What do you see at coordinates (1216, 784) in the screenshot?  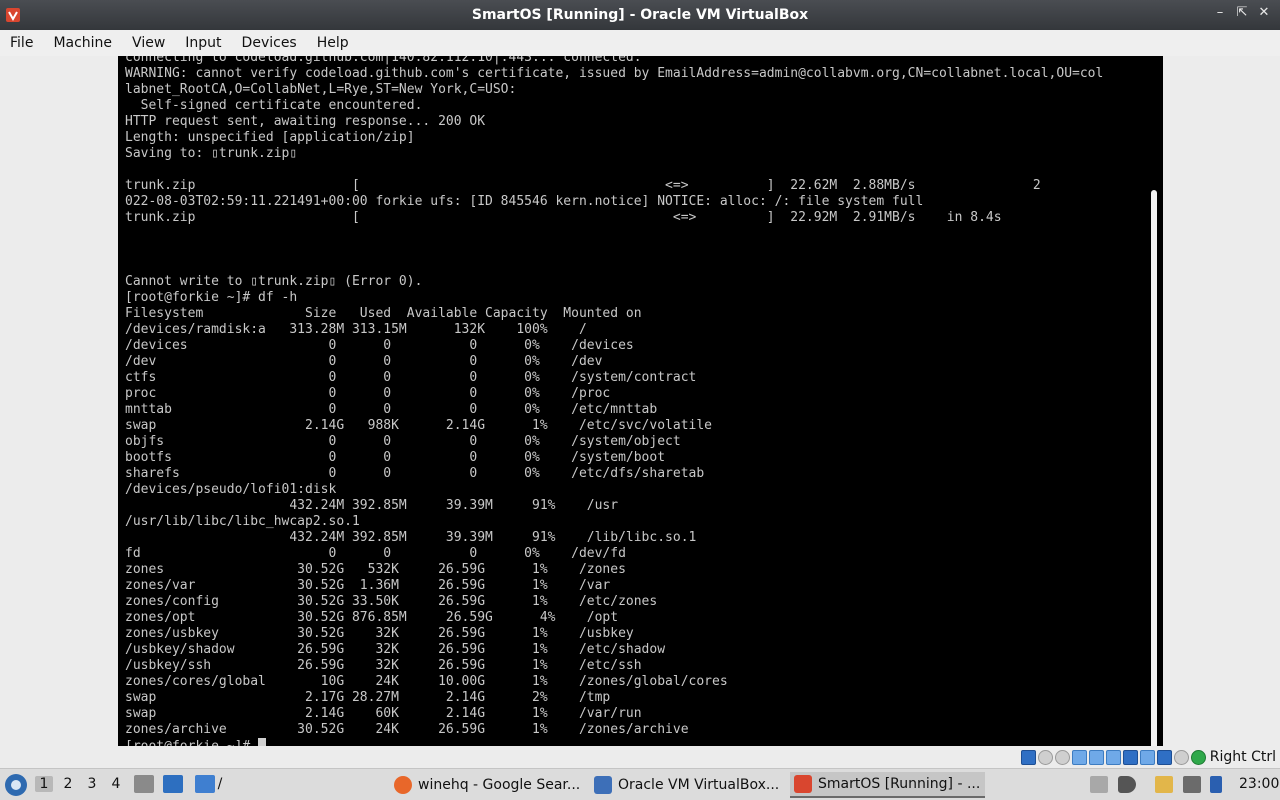 I see `bluetooth-icon` at bounding box center [1216, 784].